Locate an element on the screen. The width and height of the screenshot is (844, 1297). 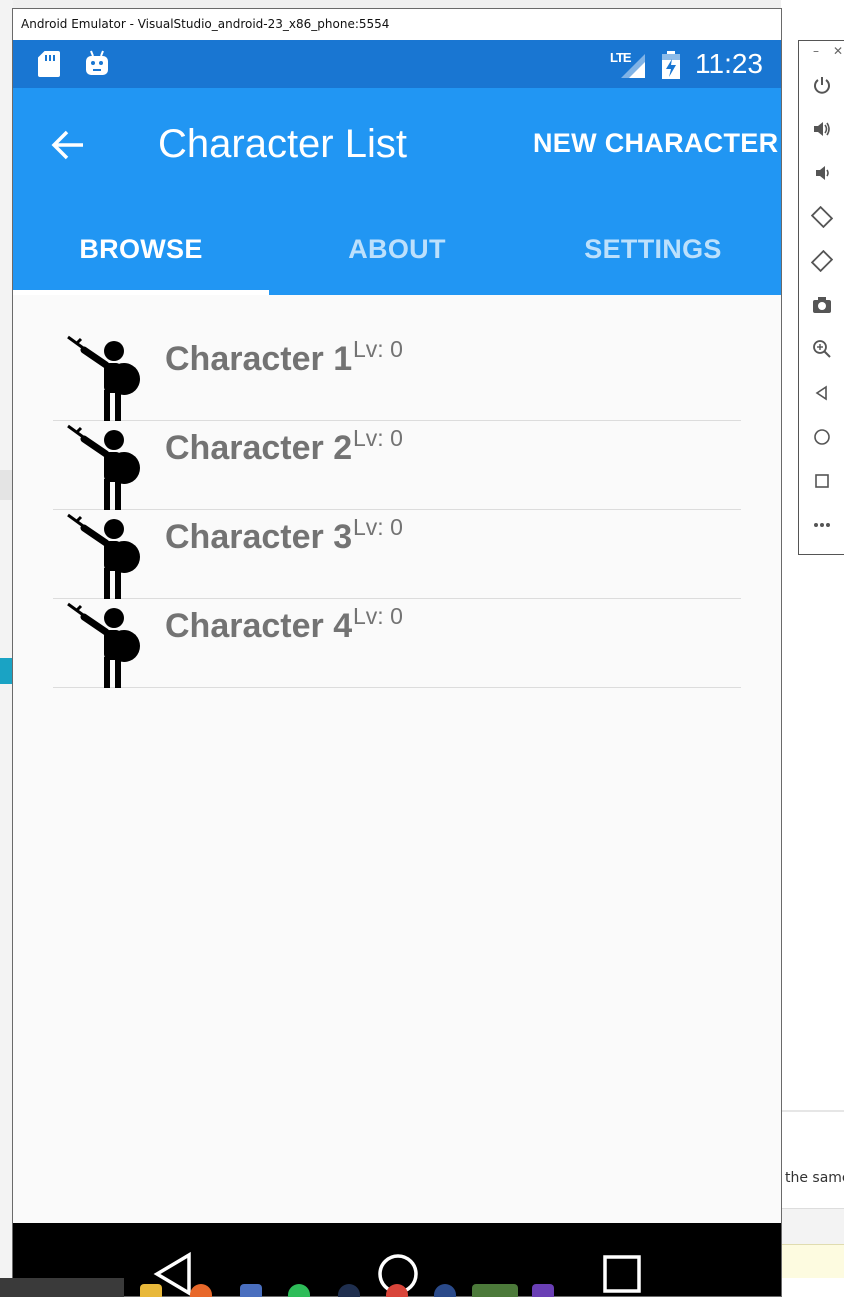
desktop-divider is located at coordinates (812, 1111).